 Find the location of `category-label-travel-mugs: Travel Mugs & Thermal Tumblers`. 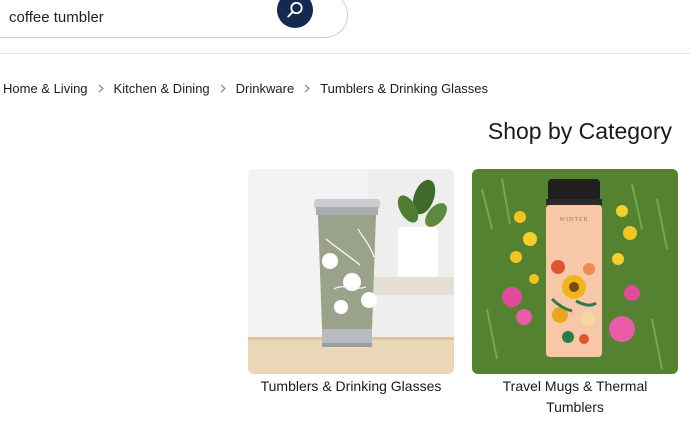

category-label-travel-mugs: Travel Mugs & Thermal Tumblers is located at coordinates (575, 397).